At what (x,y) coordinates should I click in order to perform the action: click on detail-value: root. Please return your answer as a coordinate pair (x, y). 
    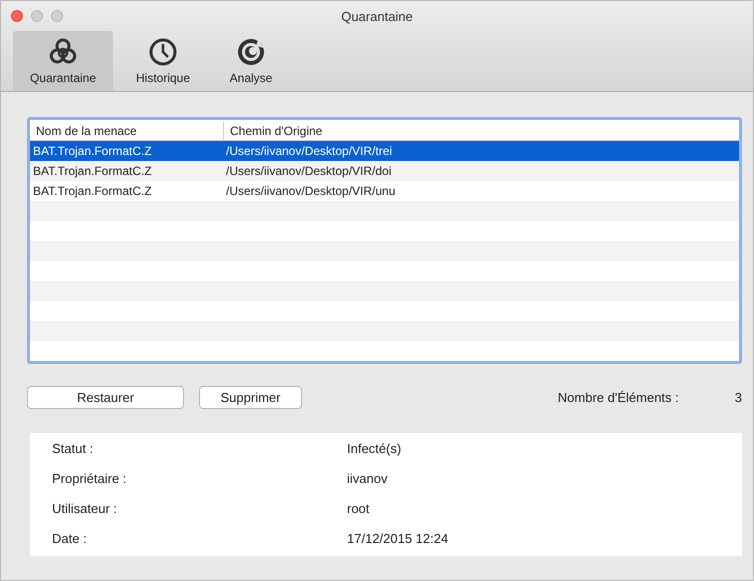
    Looking at the image, I should click on (358, 509).